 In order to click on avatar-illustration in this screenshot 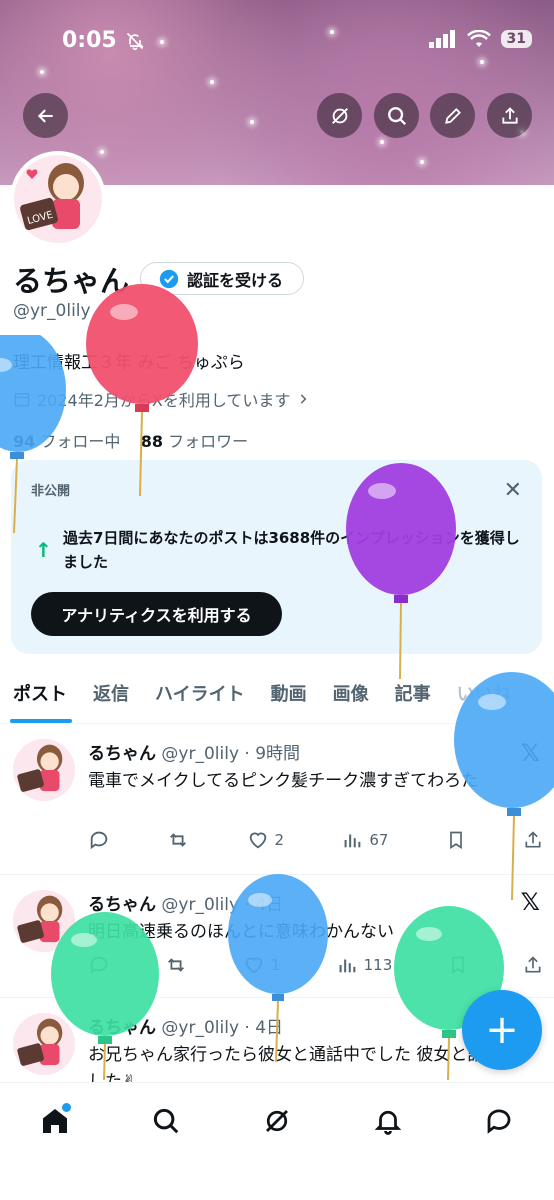, I will do `click(44, 770)`.